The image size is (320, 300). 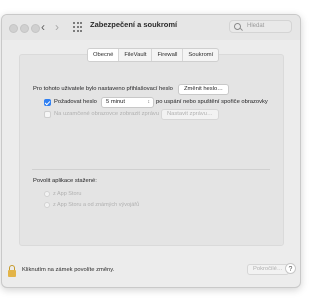 I want to click on section-divider, so click(x=151, y=169).